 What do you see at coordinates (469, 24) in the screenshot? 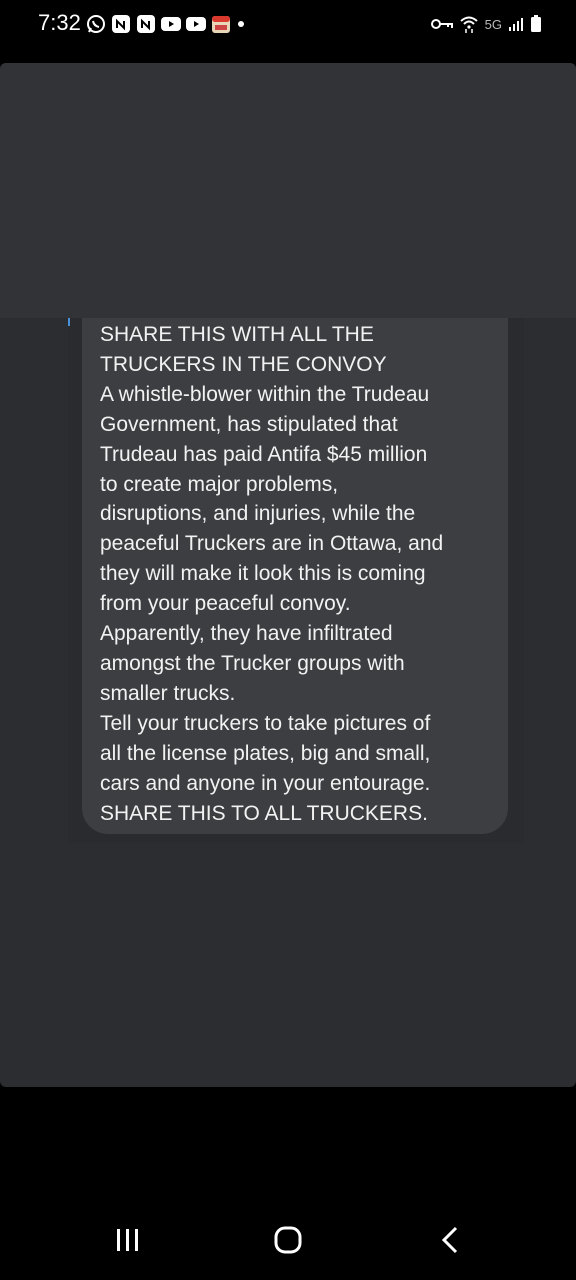
I see `wifi-icon` at bounding box center [469, 24].